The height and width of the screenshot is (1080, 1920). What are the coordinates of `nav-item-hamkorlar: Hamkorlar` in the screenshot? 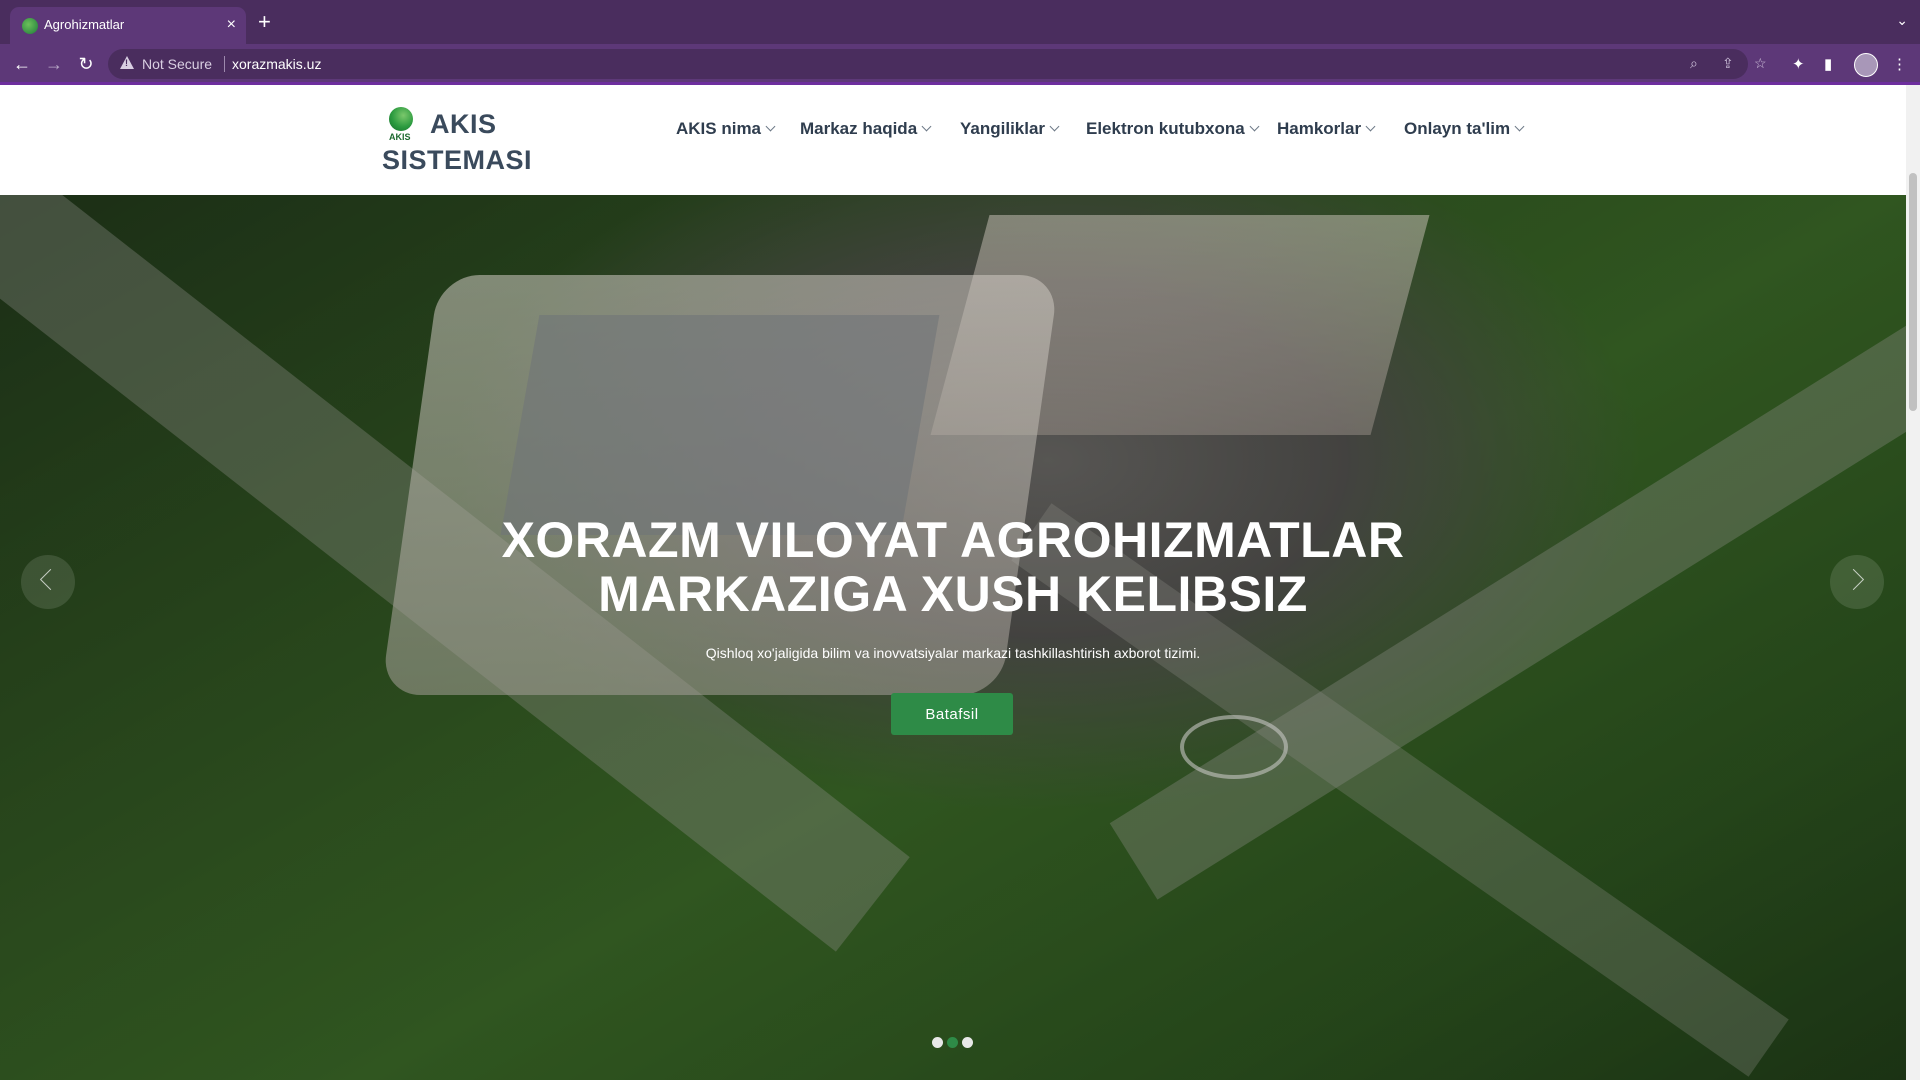 It's located at (1326, 129).